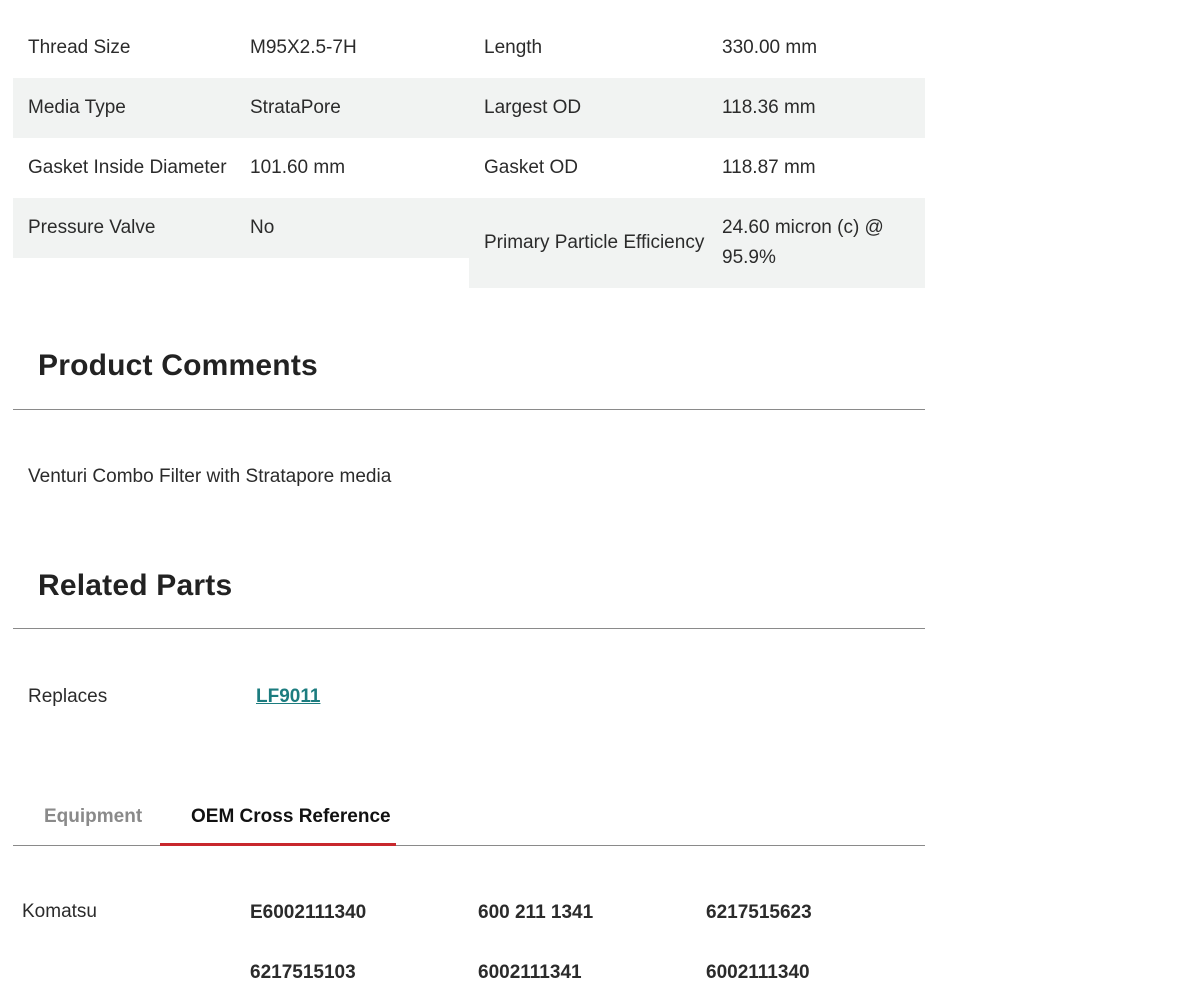  Describe the element at coordinates (295, 107) in the screenshot. I see `spec-value: StrataPore` at that location.